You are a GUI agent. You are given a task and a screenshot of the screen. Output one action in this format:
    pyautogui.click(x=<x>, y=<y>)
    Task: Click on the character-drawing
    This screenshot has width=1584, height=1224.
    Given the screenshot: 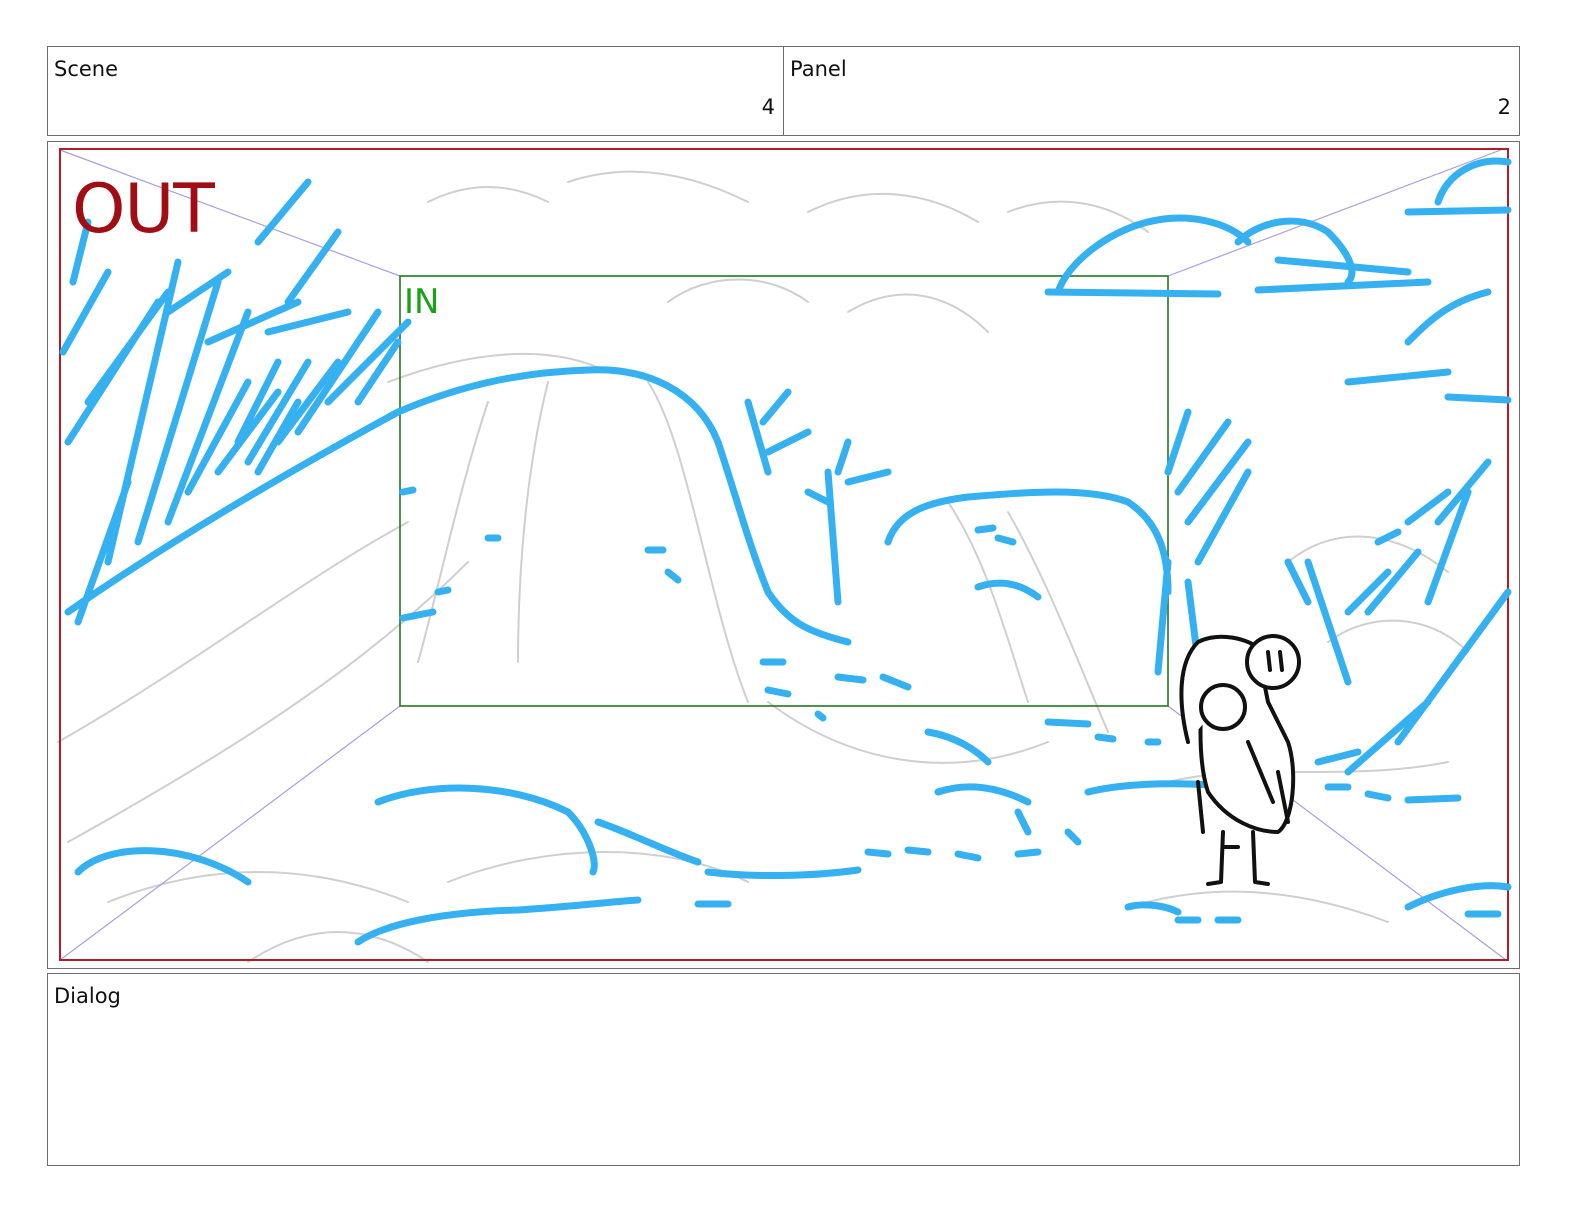 What is the action you would take?
    pyautogui.click(x=1240, y=760)
    